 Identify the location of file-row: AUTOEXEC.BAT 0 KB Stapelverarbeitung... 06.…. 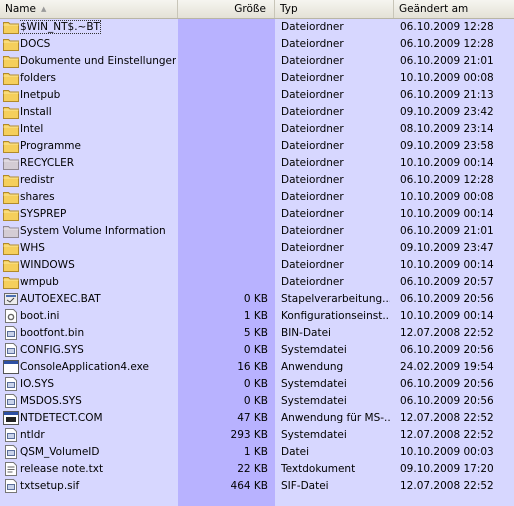
(257, 299).